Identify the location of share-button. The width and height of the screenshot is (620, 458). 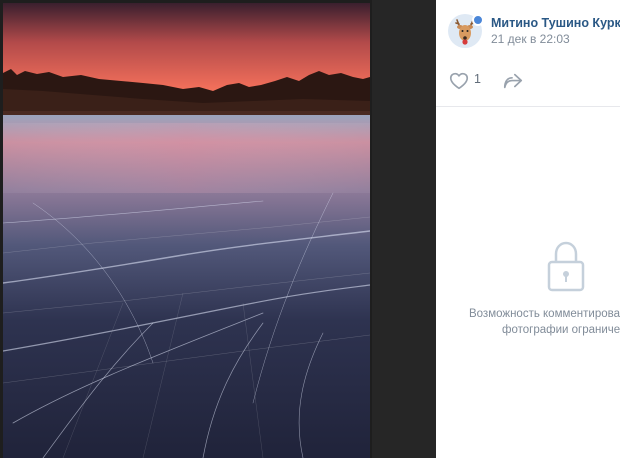
(513, 81).